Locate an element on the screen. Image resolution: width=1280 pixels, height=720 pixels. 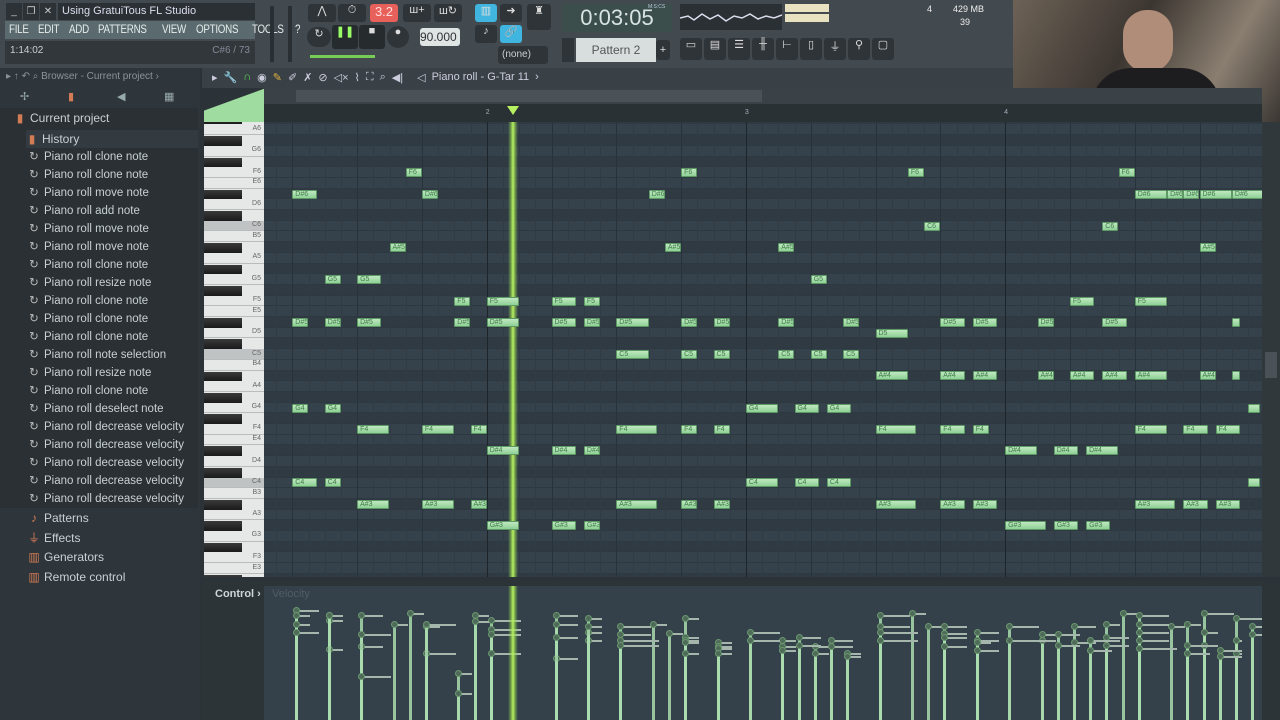
loop-icon: ↻ is located at coordinates (319, 37).